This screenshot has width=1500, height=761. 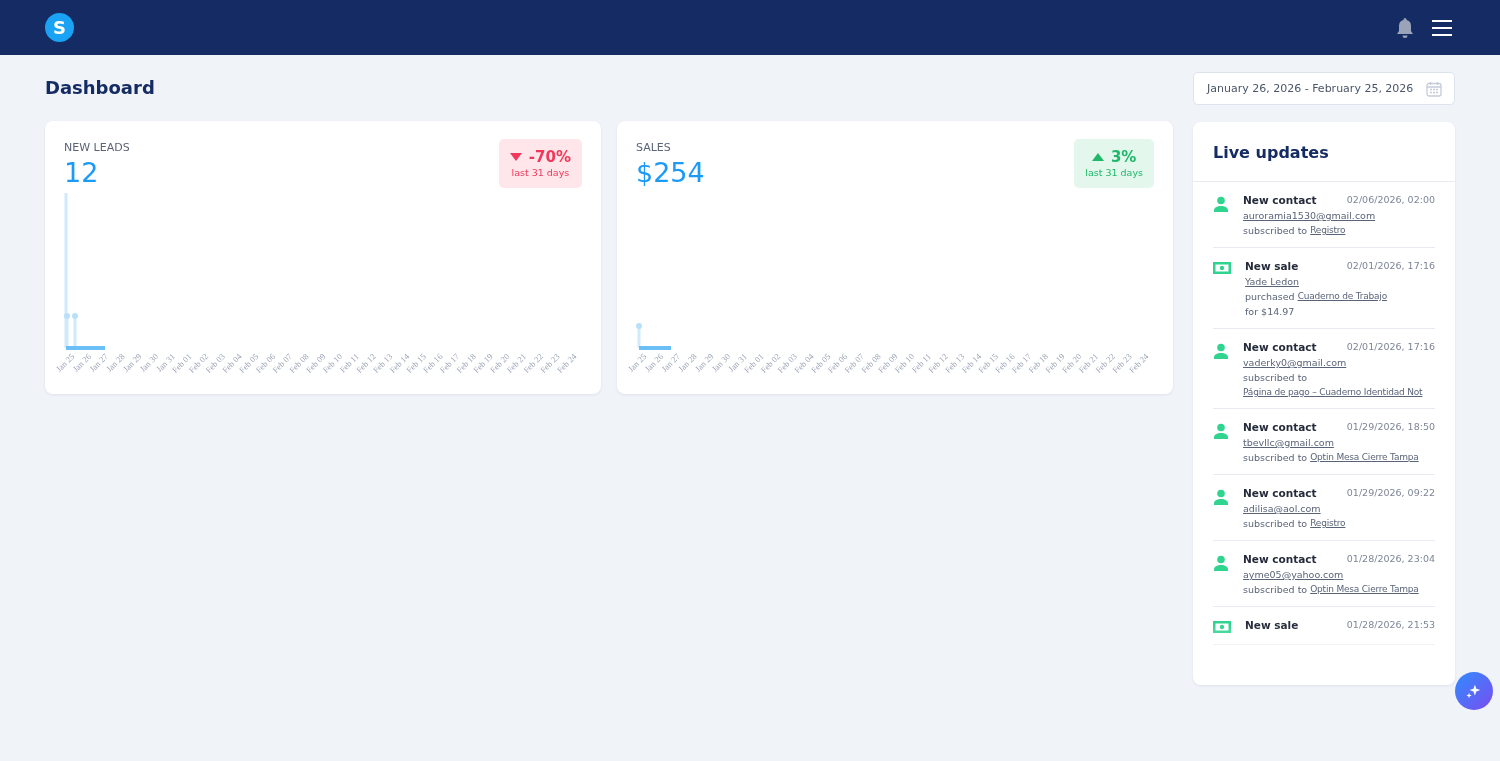 I want to click on update-detail: for $14.97, so click(x=1270, y=311).